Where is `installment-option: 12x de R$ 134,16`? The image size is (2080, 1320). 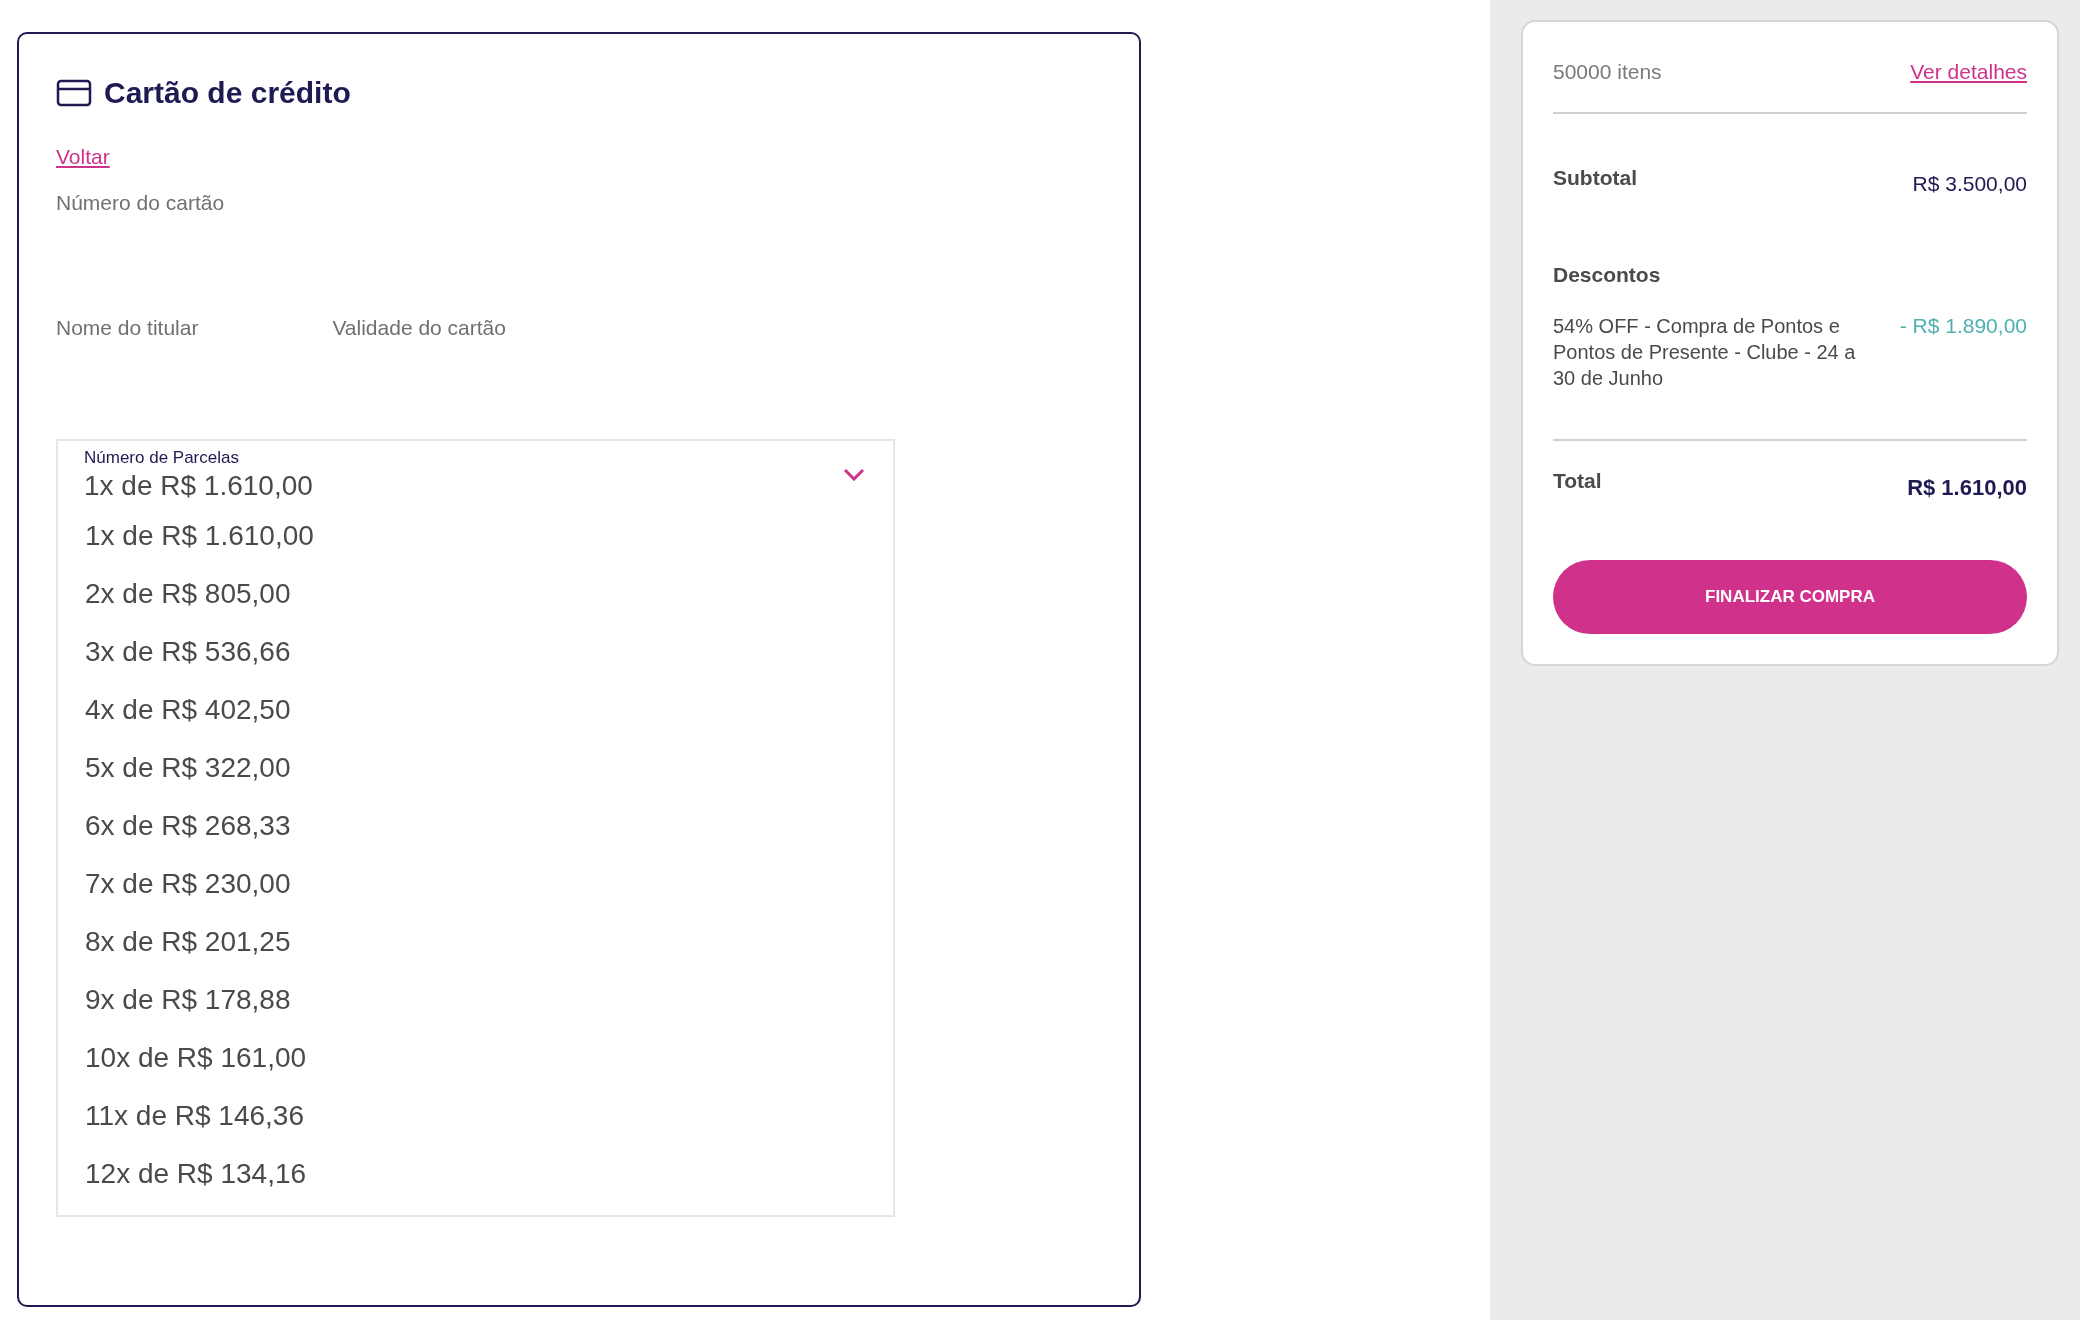 installment-option: 12x de R$ 134,16 is located at coordinates (475, 1173).